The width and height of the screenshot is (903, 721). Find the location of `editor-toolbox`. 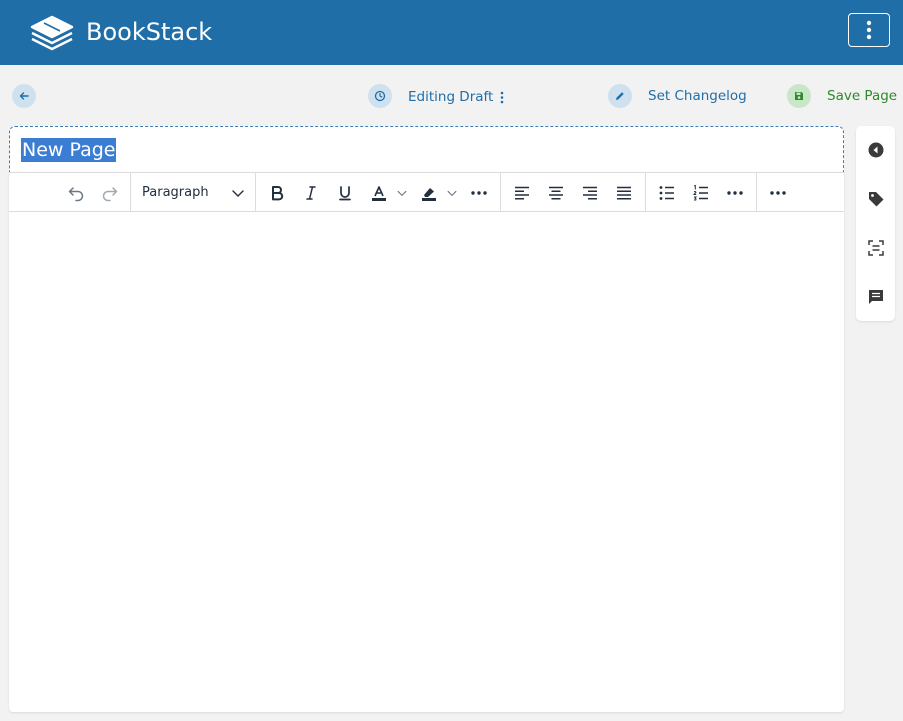

editor-toolbox is located at coordinates (875, 223).